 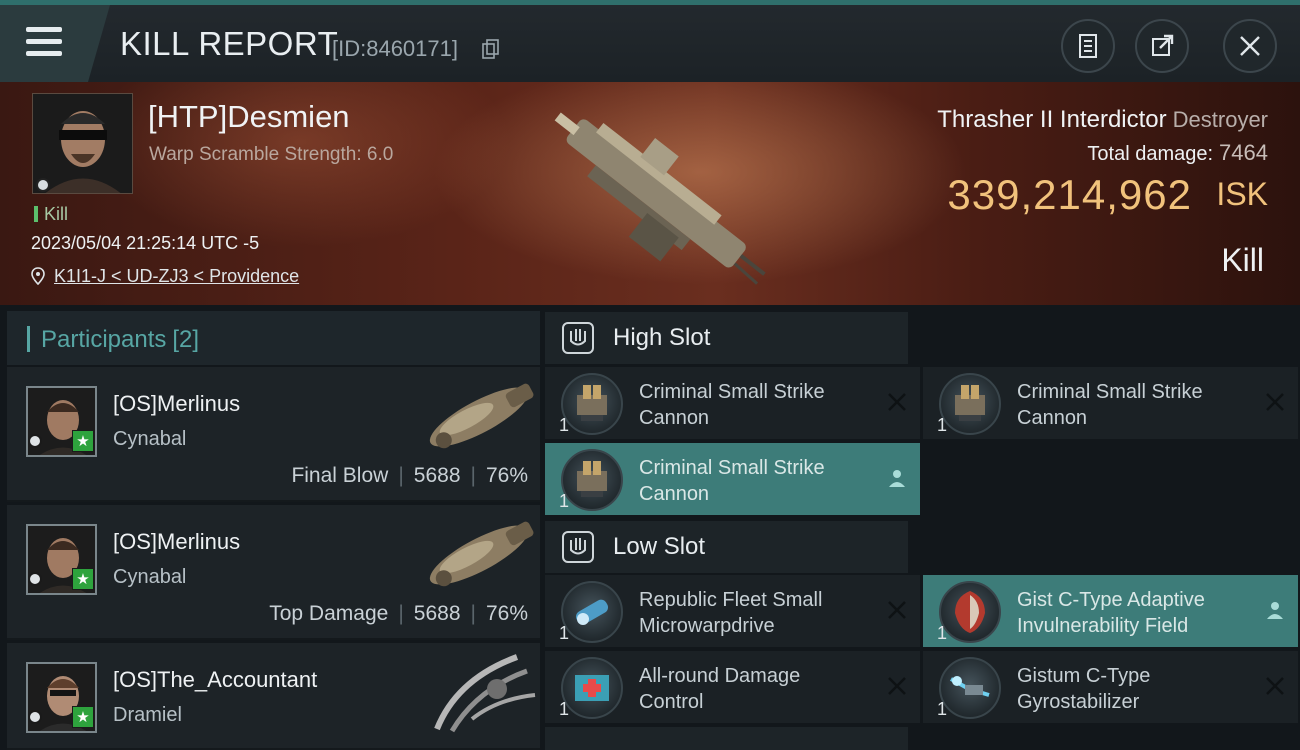 I want to click on victim-ship-class: Destroyer, so click(x=1220, y=119).